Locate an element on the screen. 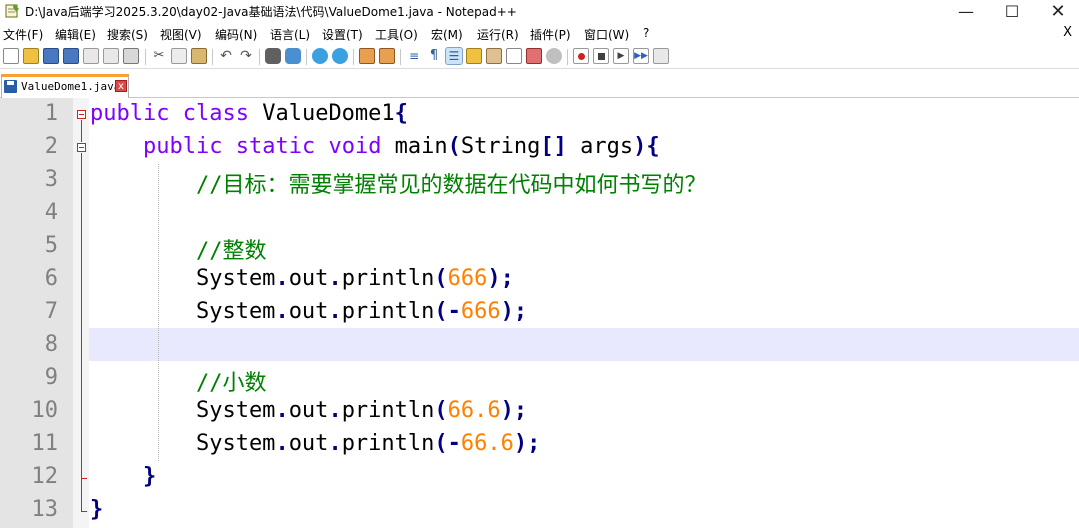  zoom-out-icon is located at coordinates (340, 56).